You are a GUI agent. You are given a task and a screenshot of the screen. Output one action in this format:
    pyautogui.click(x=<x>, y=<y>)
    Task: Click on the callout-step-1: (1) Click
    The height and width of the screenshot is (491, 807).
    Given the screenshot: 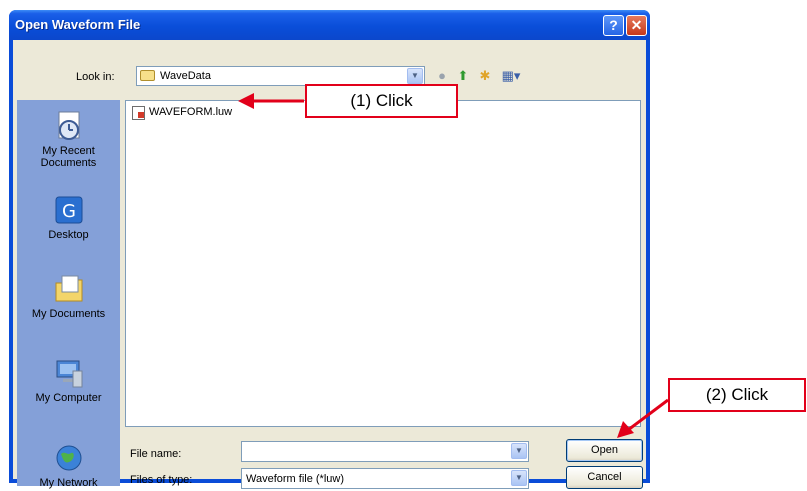 What is the action you would take?
    pyautogui.click(x=381, y=101)
    